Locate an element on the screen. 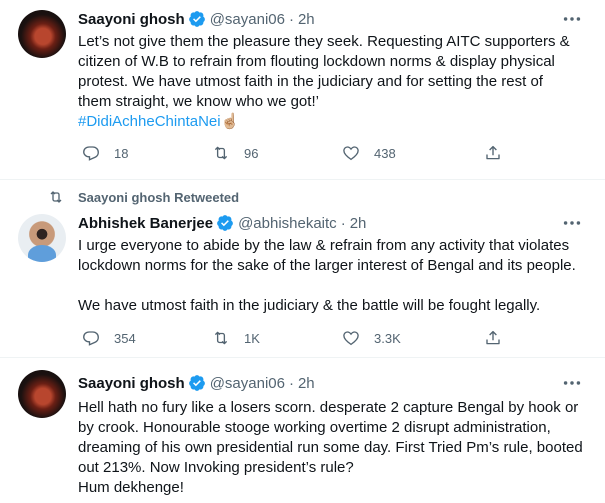 This screenshot has width=605, height=503. tweet-line: Hum dekhenge! is located at coordinates (131, 487).